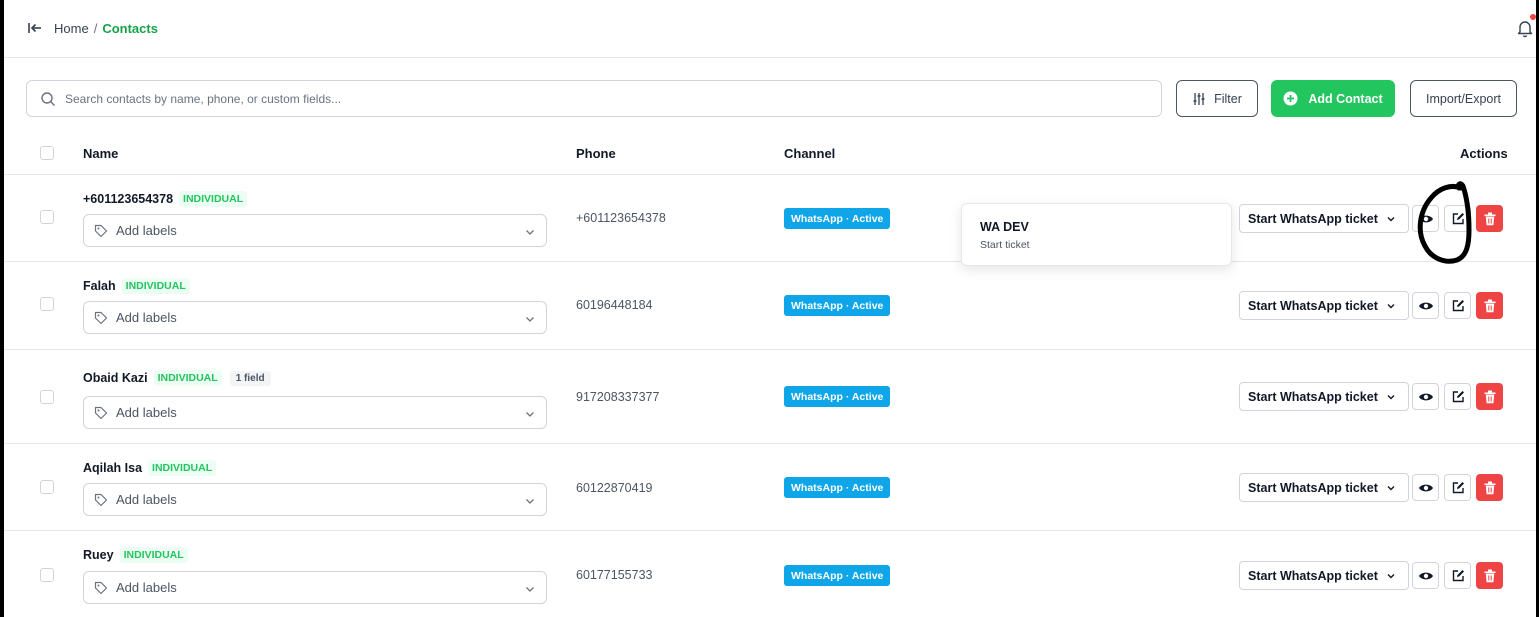 The width and height of the screenshot is (1539, 617). What do you see at coordinates (130, 28) in the screenshot?
I see `breadcrumb-current: Contacts` at bounding box center [130, 28].